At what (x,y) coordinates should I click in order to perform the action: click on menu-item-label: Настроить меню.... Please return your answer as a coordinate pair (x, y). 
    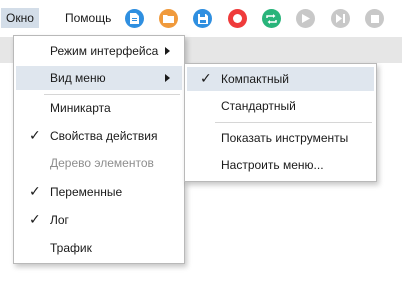
    Looking at the image, I should click on (272, 165).